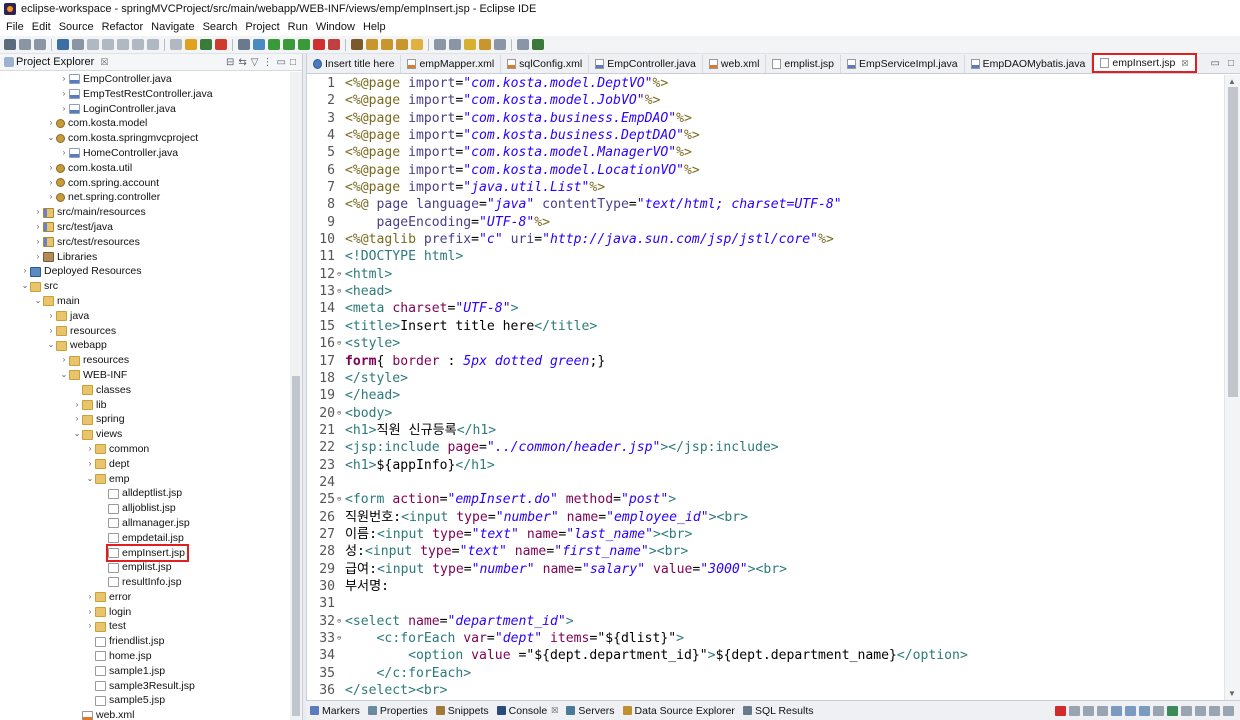 This screenshot has height=720, width=1240. What do you see at coordinates (335, 27) in the screenshot?
I see `menu-window: Window` at bounding box center [335, 27].